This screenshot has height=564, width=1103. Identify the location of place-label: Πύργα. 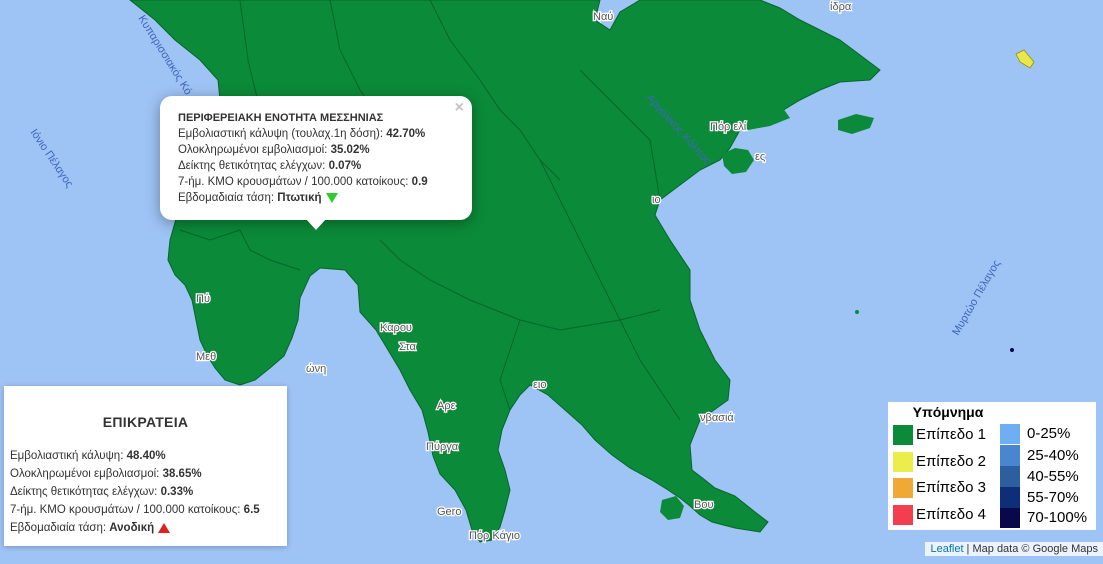
(442, 447).